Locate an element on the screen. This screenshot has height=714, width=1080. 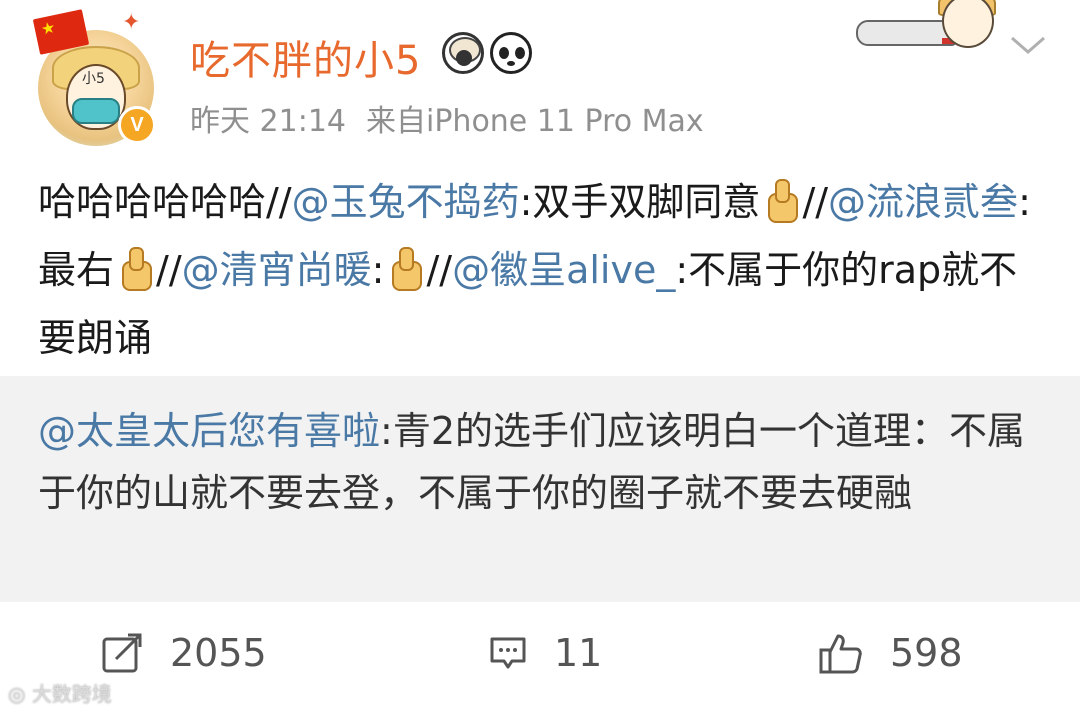
post-time: 昨天 21:14 is located at coordinates (268, 121).